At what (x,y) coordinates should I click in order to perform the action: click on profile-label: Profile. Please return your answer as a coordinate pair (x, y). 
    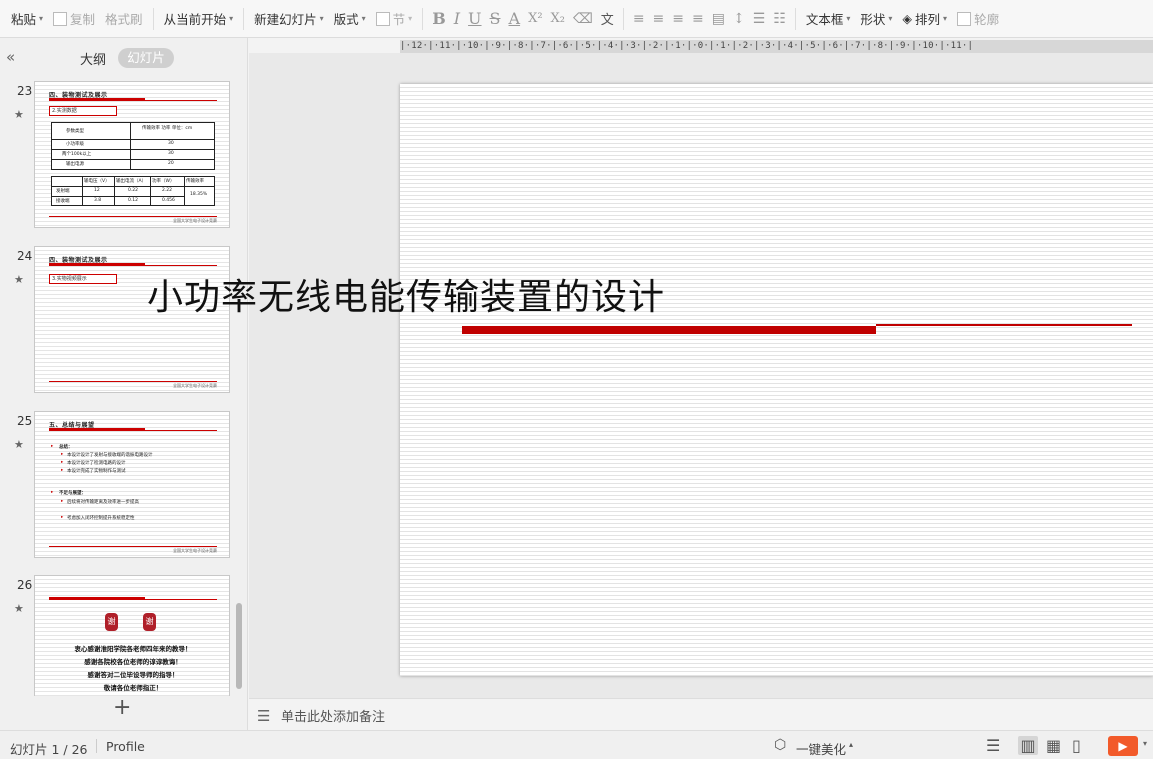
    Looking at the image, I should click on (125, 746).